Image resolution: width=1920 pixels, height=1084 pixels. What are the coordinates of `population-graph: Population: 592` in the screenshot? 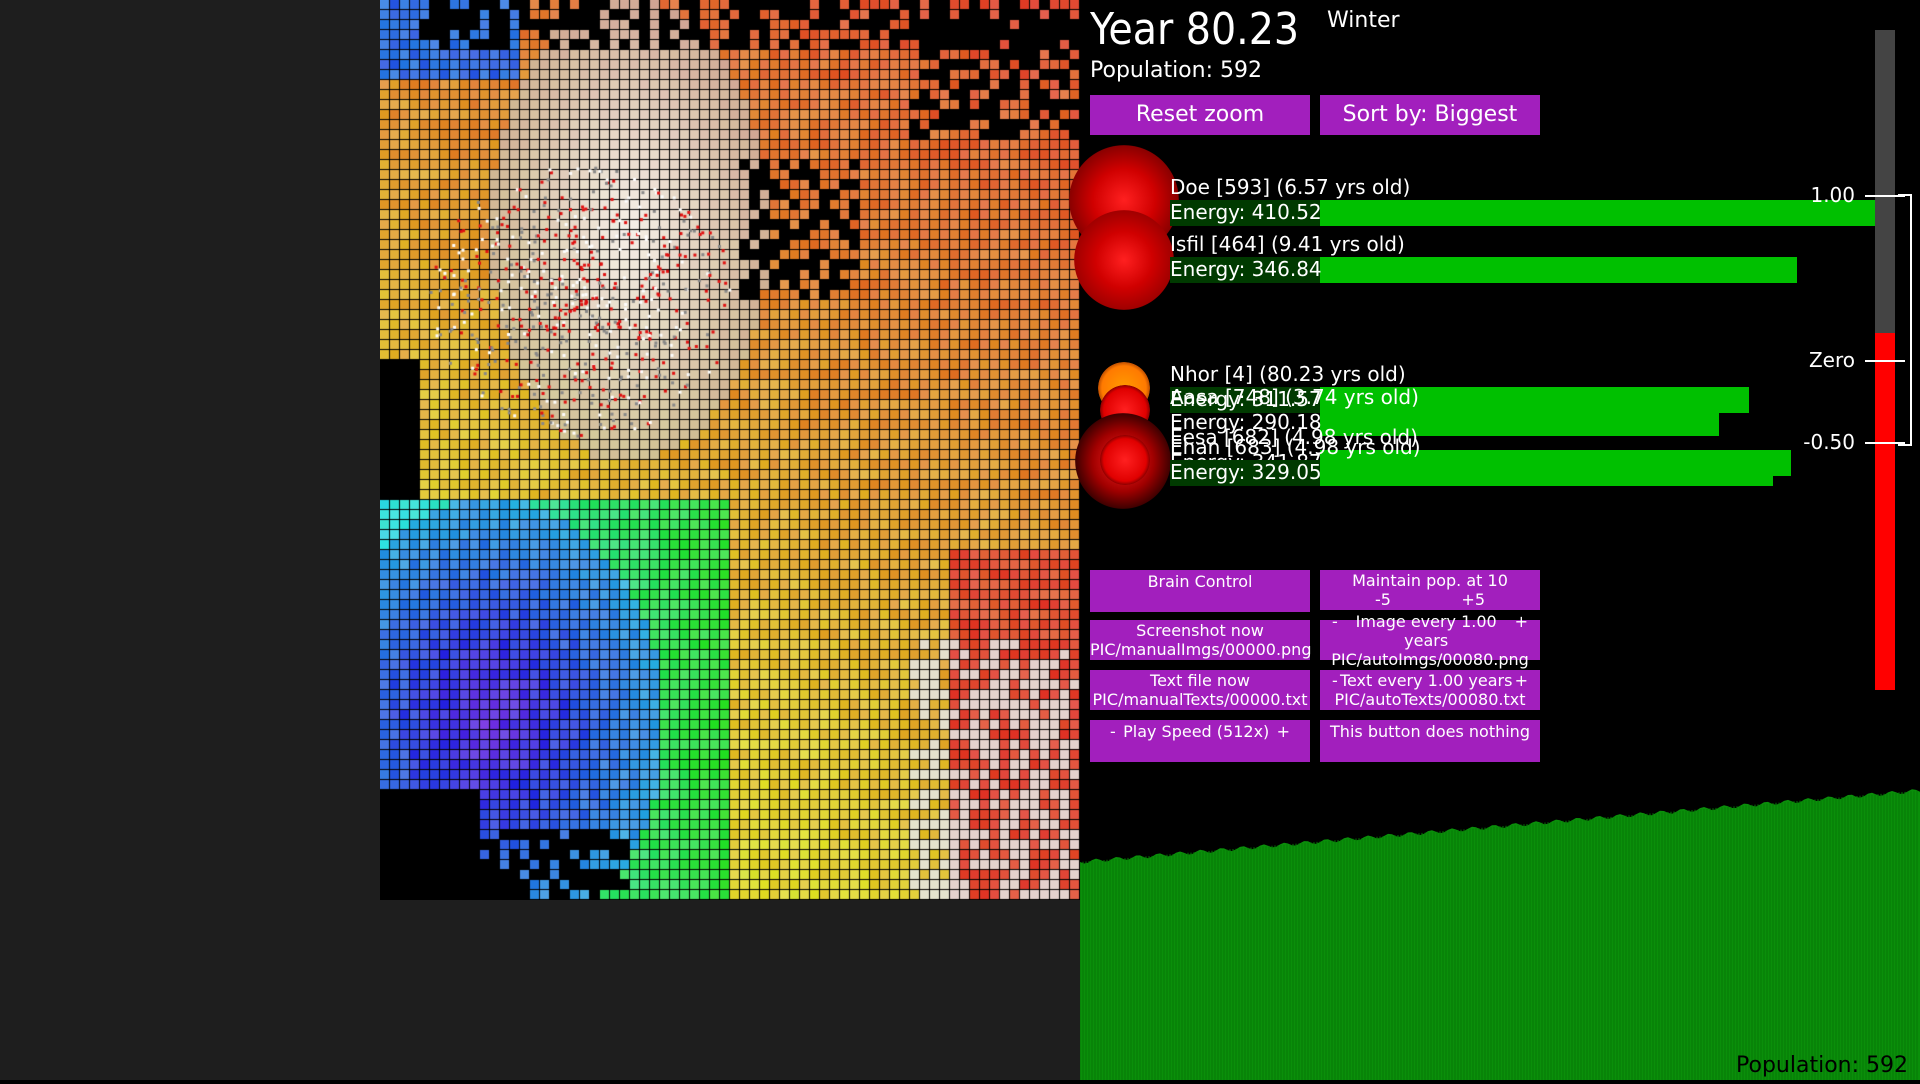 It's located at (1499, 920).